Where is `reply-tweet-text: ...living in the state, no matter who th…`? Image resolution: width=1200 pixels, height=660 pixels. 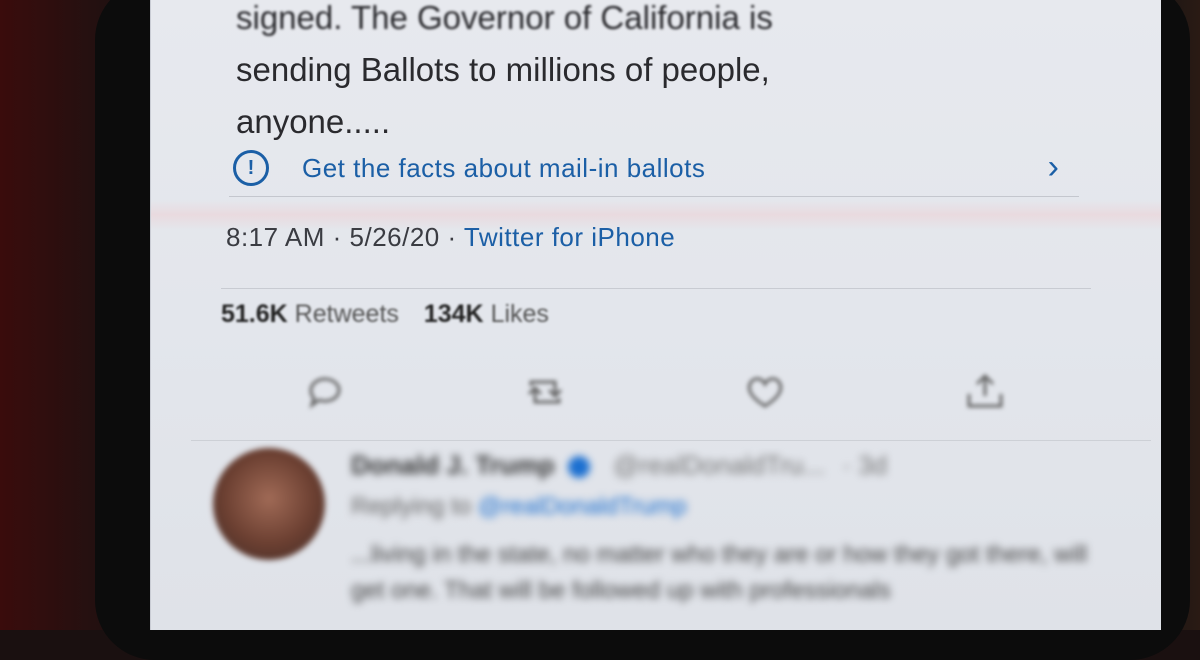 reply-tweet-text: ...living in the state, no matter who th… is located at coordinates (719, 572).